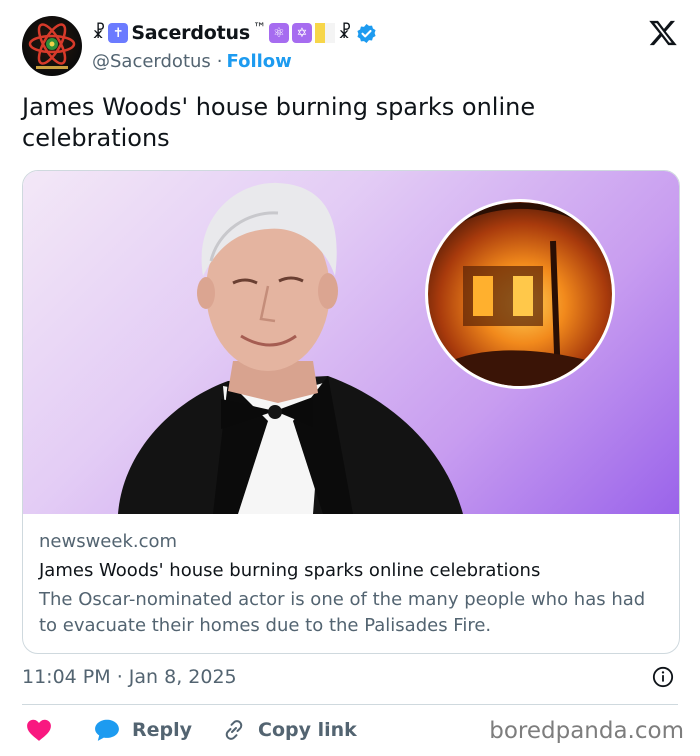 This screenshot has width=700, height=756. Describe the element at coordinates (307, 730) in the screenshot. I see `copy-link-label: Copy link` at that location.